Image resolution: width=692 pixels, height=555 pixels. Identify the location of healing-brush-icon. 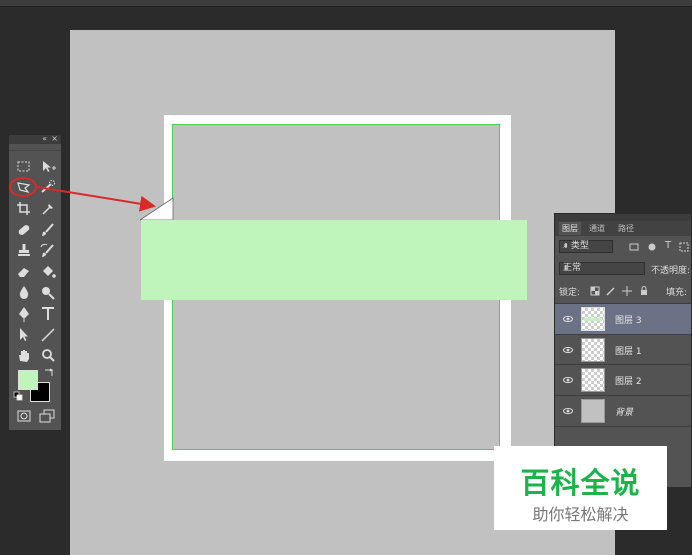
(24, 230).